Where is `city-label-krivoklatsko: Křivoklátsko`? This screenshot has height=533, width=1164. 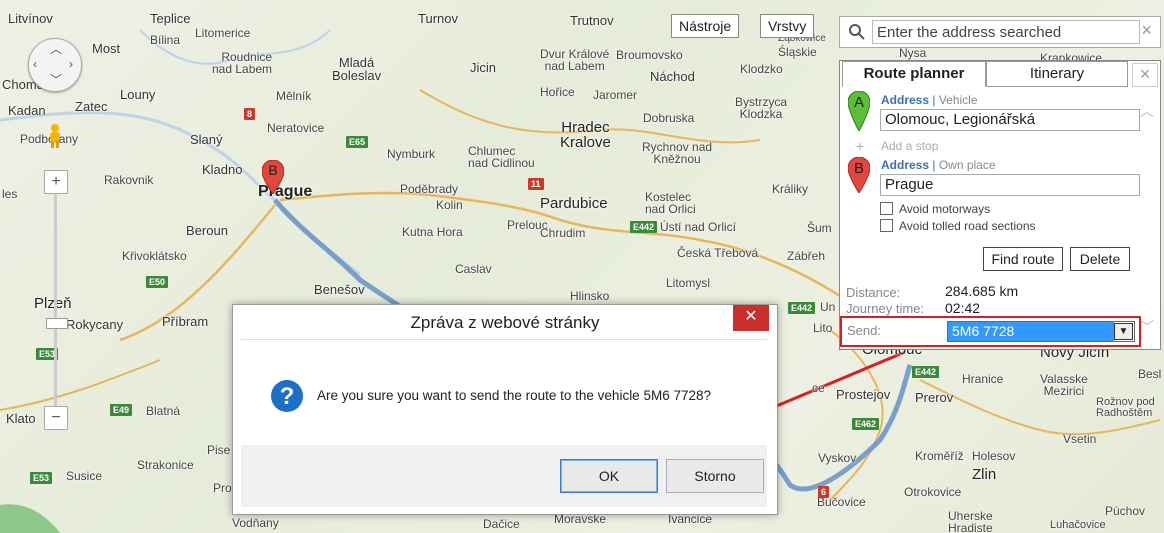 city-label-krivoklatsko: Křivoklátsko is located at coordinates (154, 256).